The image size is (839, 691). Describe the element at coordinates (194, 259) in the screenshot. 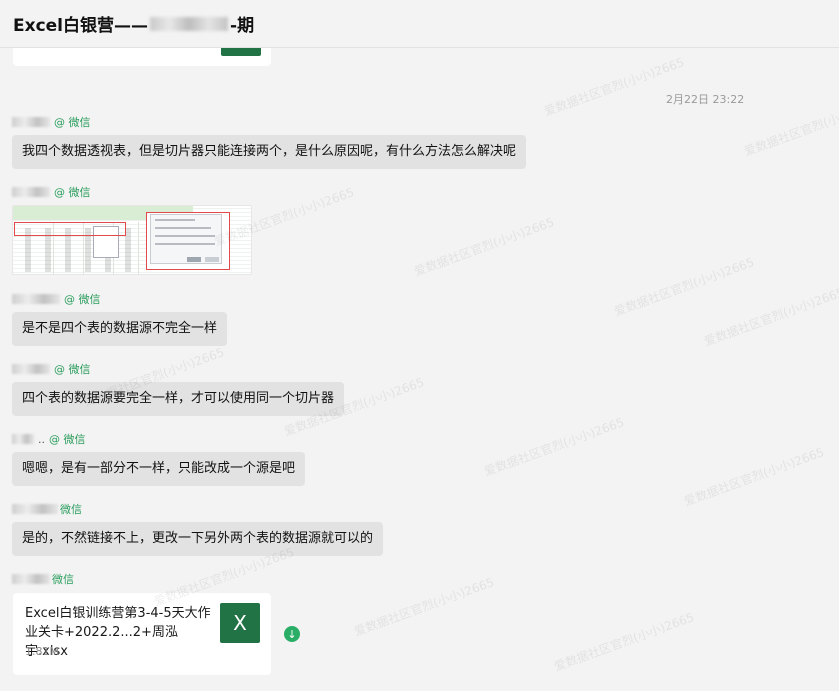

I see `dialog-ok-button` at that location.